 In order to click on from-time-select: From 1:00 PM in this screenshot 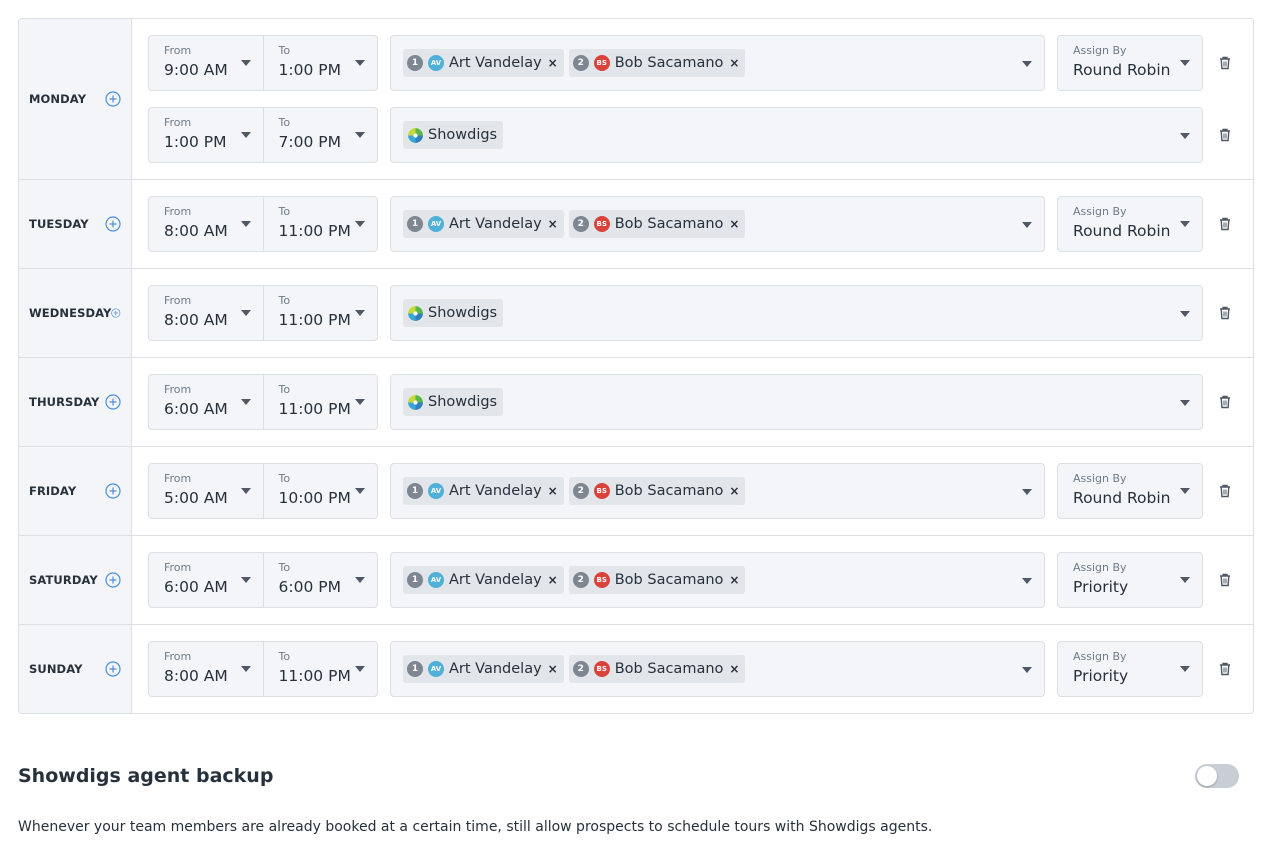, I will do `click(206, 135)`.